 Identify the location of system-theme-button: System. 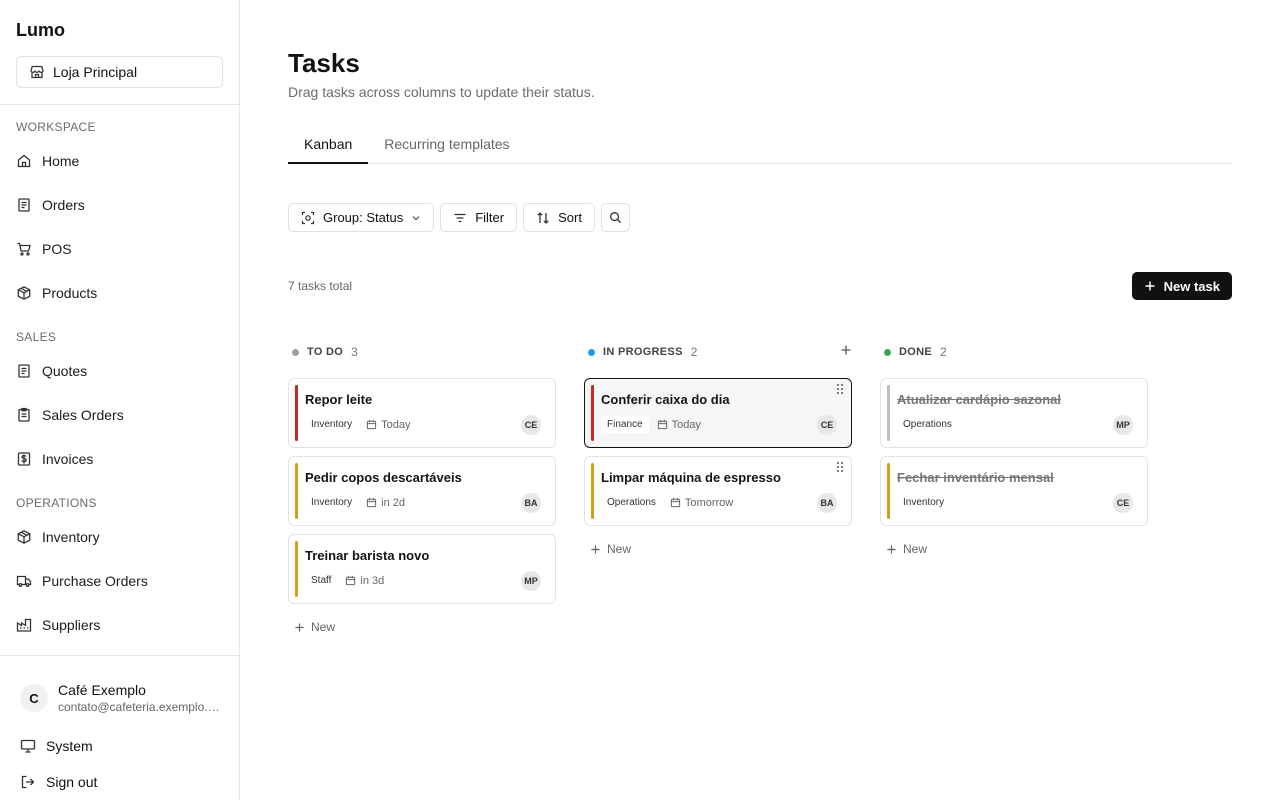
(119, 746).